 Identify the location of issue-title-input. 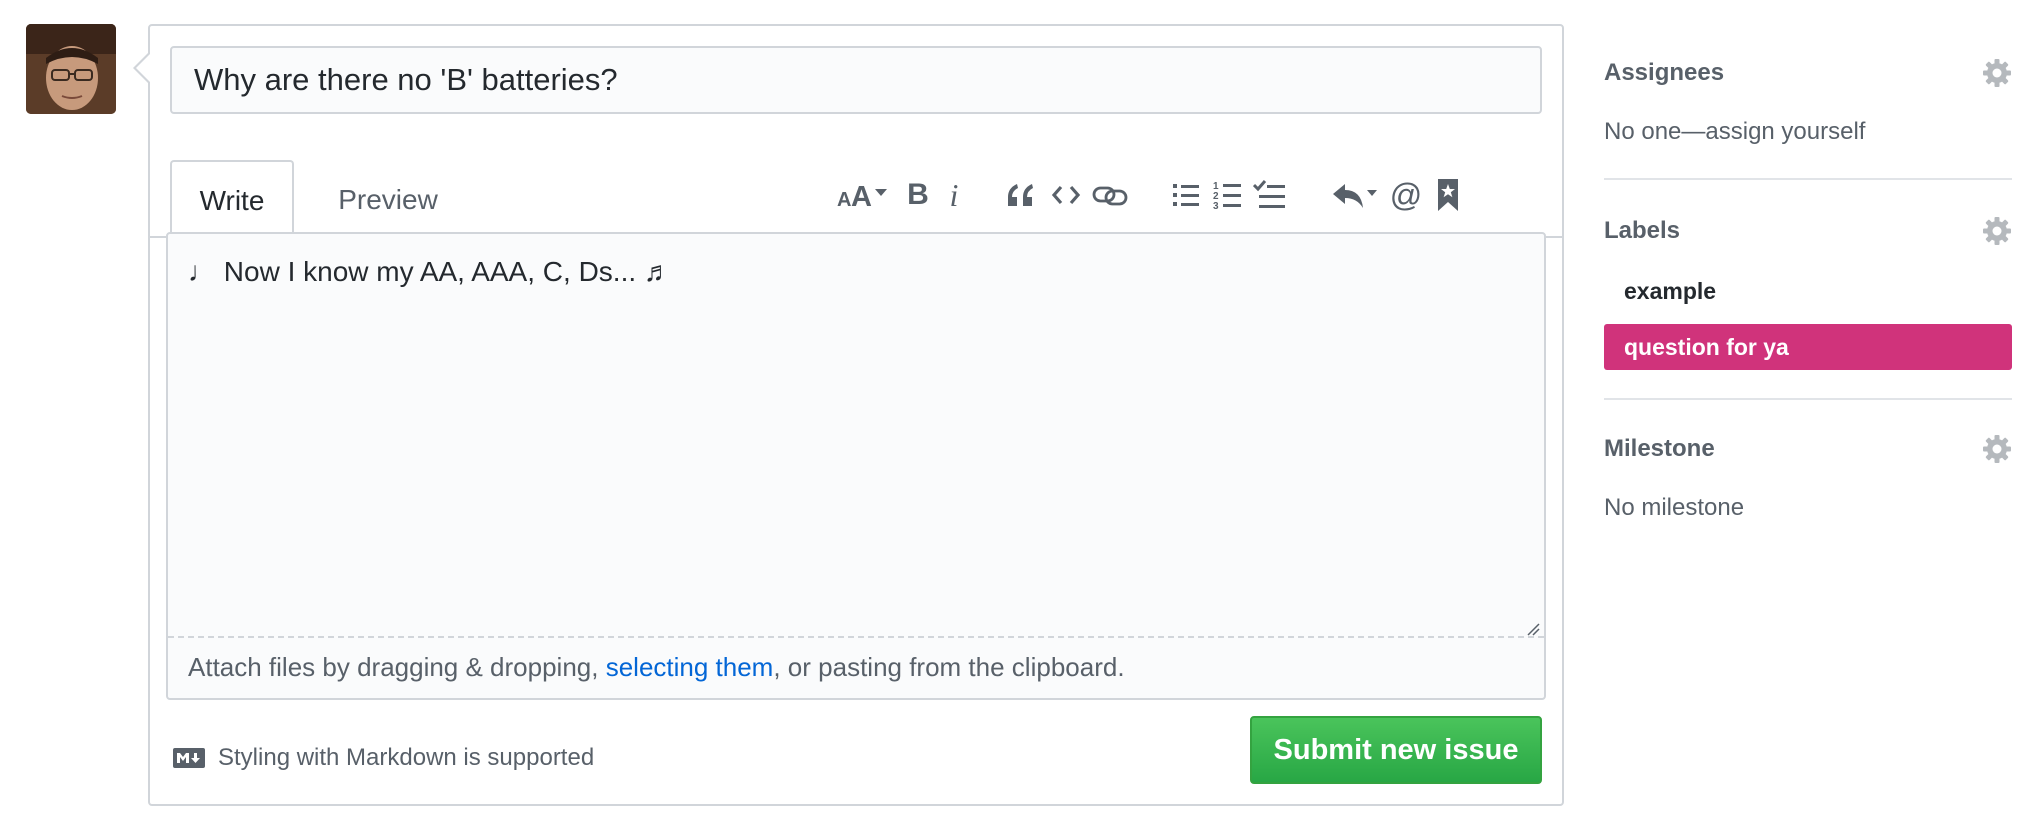
(856, 80).